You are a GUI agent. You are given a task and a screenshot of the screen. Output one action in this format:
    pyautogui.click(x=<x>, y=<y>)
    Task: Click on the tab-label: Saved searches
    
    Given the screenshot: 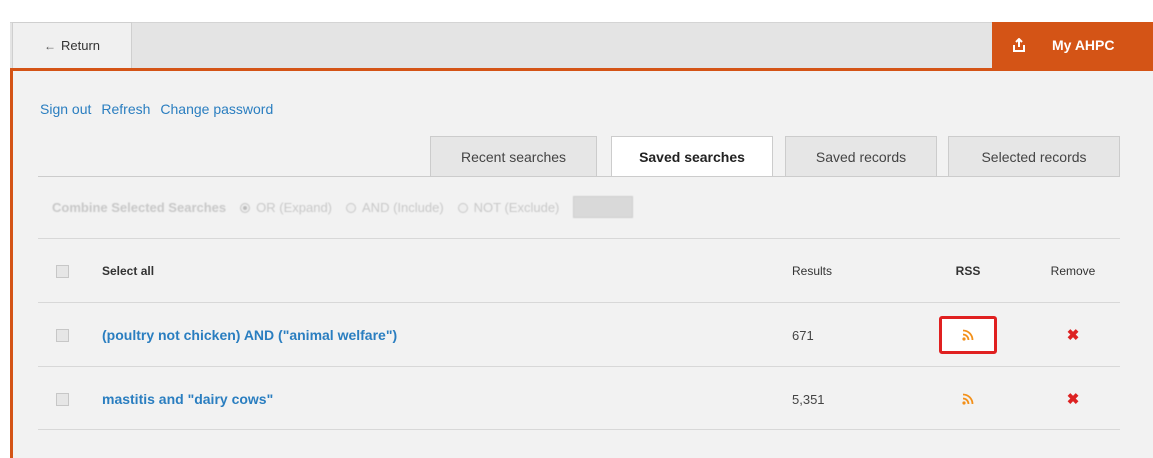 What is the action you would take?
    pyautogui.click(x=692, y=157)
    